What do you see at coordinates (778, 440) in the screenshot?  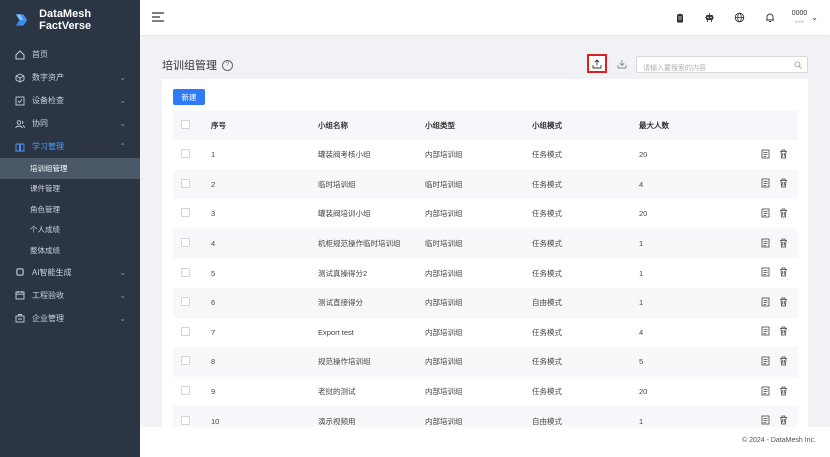 I see `copyright-text: © 2024 - DataMesh Inc.` at bounding box center [778, 440].